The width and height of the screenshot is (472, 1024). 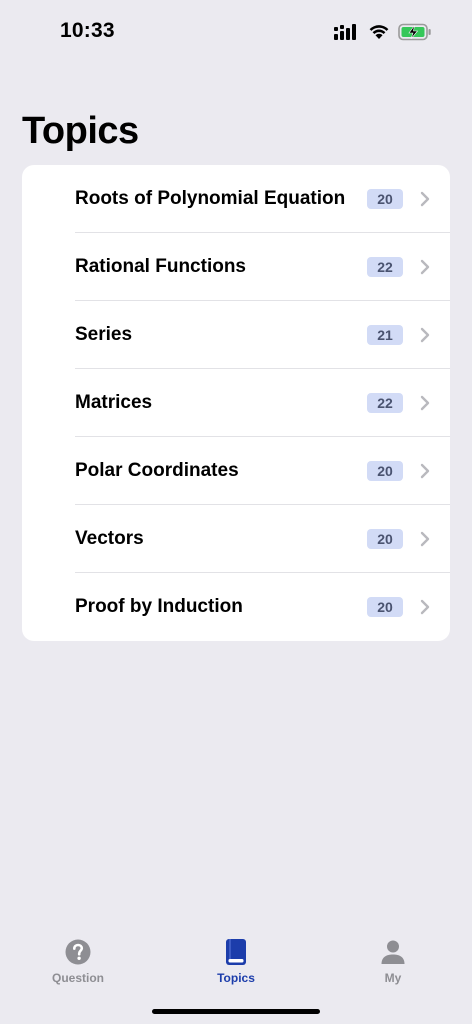 I want to click on question-count-badge: 21, so click(x=385, y=335).